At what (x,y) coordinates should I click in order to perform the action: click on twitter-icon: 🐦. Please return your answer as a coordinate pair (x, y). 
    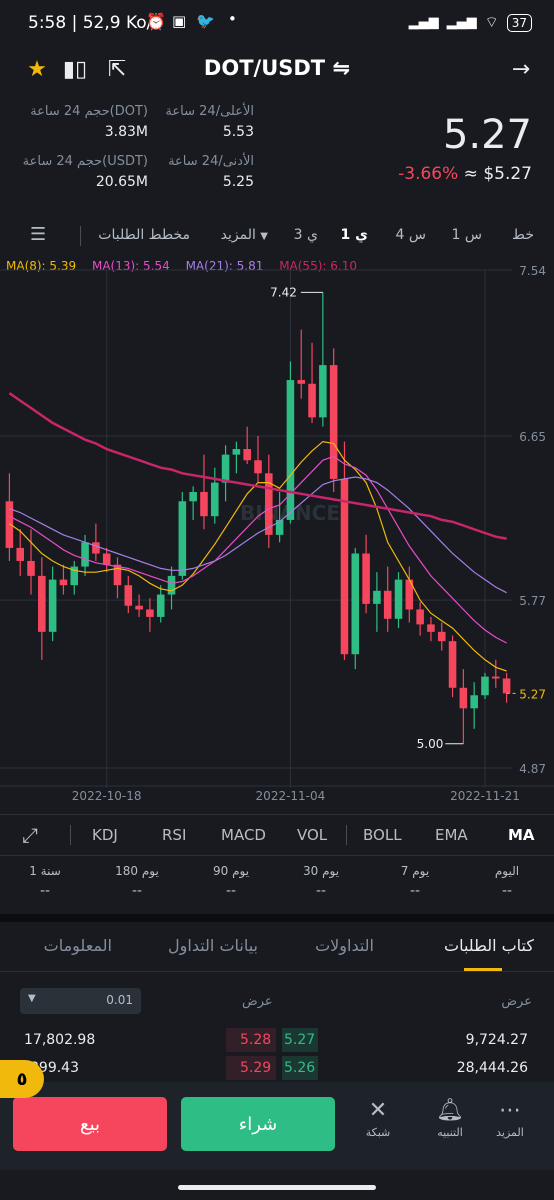
    Looking at the image, I should click on (205, 21).